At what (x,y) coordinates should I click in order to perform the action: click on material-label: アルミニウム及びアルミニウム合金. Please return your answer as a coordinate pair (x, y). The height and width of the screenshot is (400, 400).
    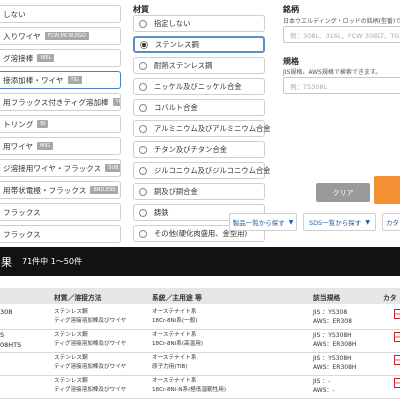
    Looking at the image, I should click on (212, 128).